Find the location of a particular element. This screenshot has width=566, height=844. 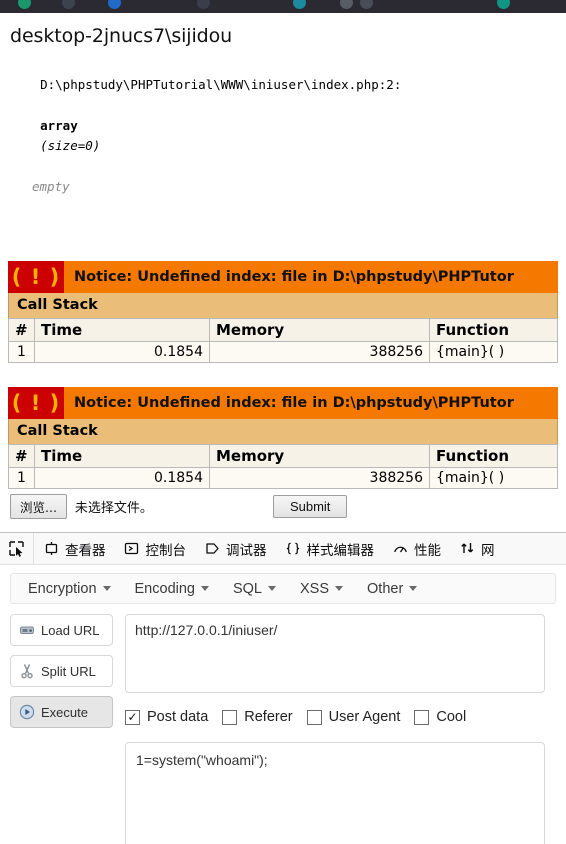

menu-encryption: Encryption is located at coordinates (69, 589).